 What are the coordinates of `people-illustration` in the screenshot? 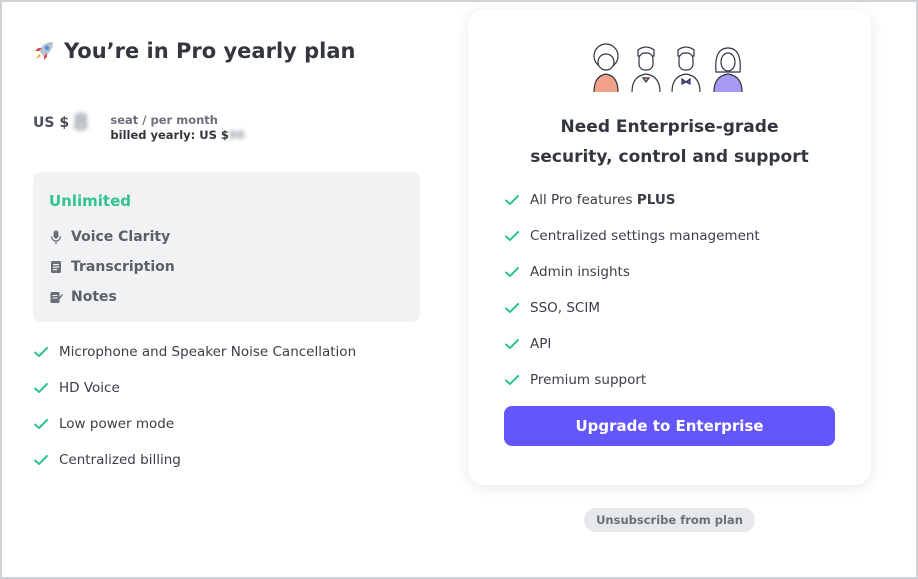 It's located at (668, 67).